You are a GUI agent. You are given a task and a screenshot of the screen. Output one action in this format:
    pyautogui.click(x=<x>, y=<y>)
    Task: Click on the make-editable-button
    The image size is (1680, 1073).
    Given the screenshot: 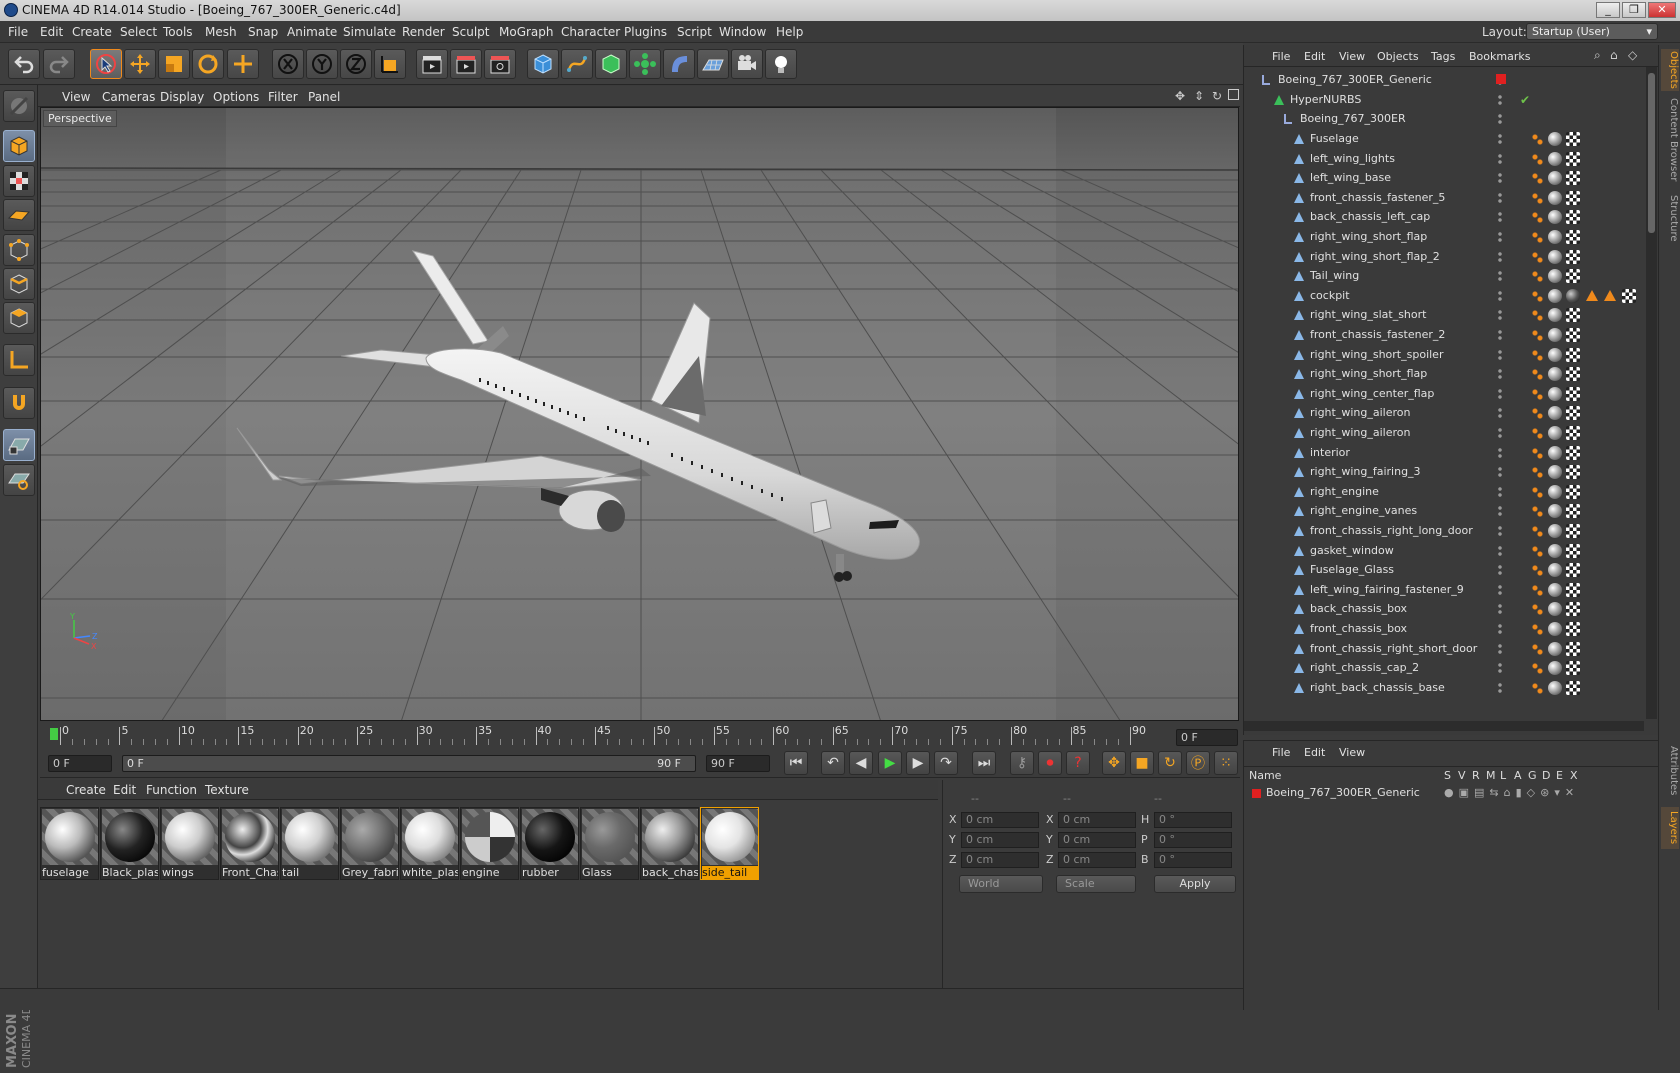 What is the action you would take?
    pyautogui.click(x=19, y=106)
    